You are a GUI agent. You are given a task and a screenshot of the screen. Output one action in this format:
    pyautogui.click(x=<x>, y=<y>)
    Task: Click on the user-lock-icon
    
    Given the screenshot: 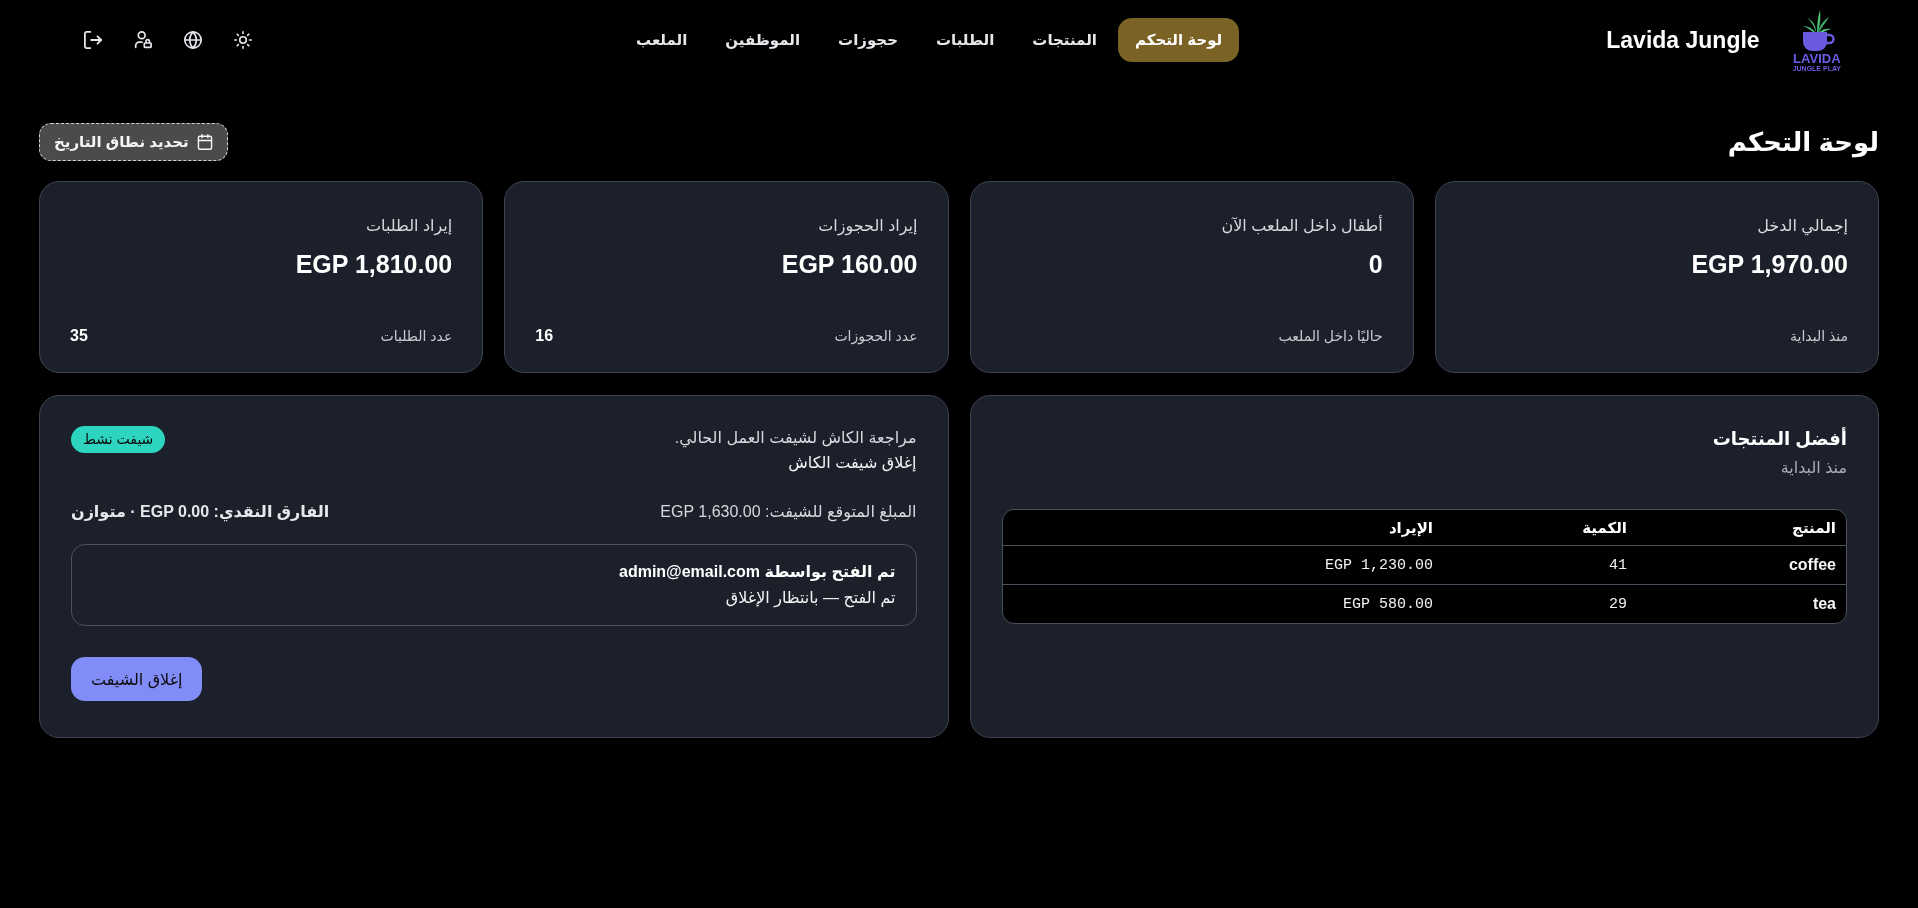 What is the action you would take?
    pyautogui.click(x=143, y=40)
    